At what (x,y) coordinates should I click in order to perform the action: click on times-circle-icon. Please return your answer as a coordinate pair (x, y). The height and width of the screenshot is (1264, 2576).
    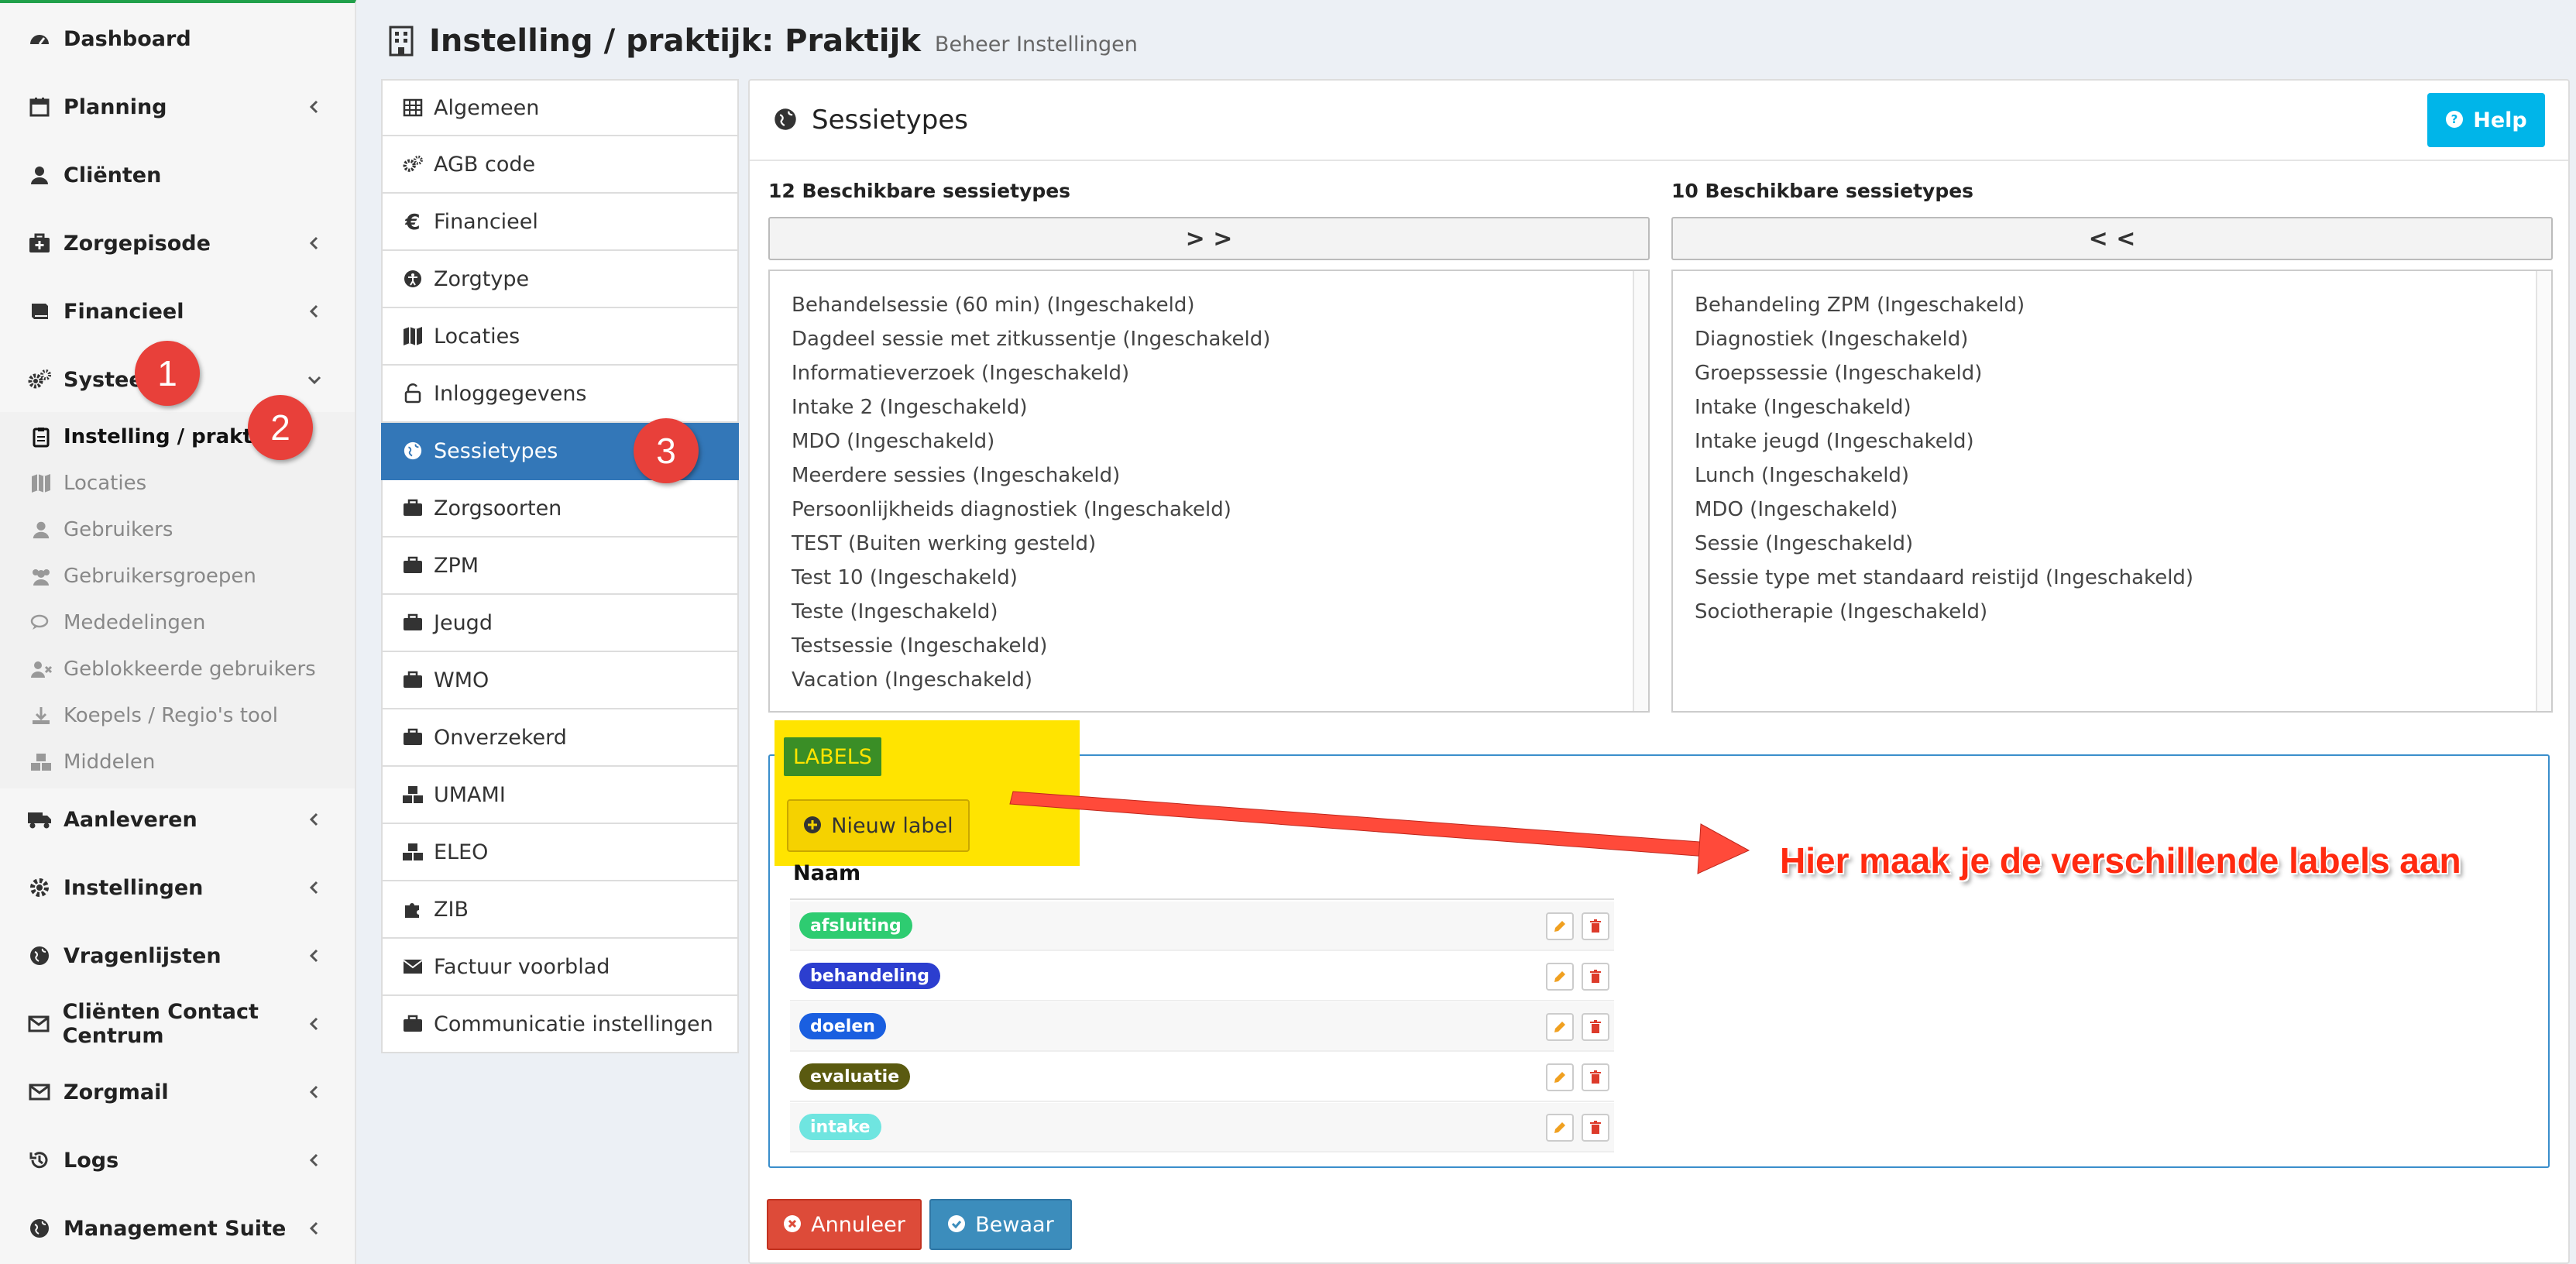
    Looking at the image, I should click on (793, 1224).